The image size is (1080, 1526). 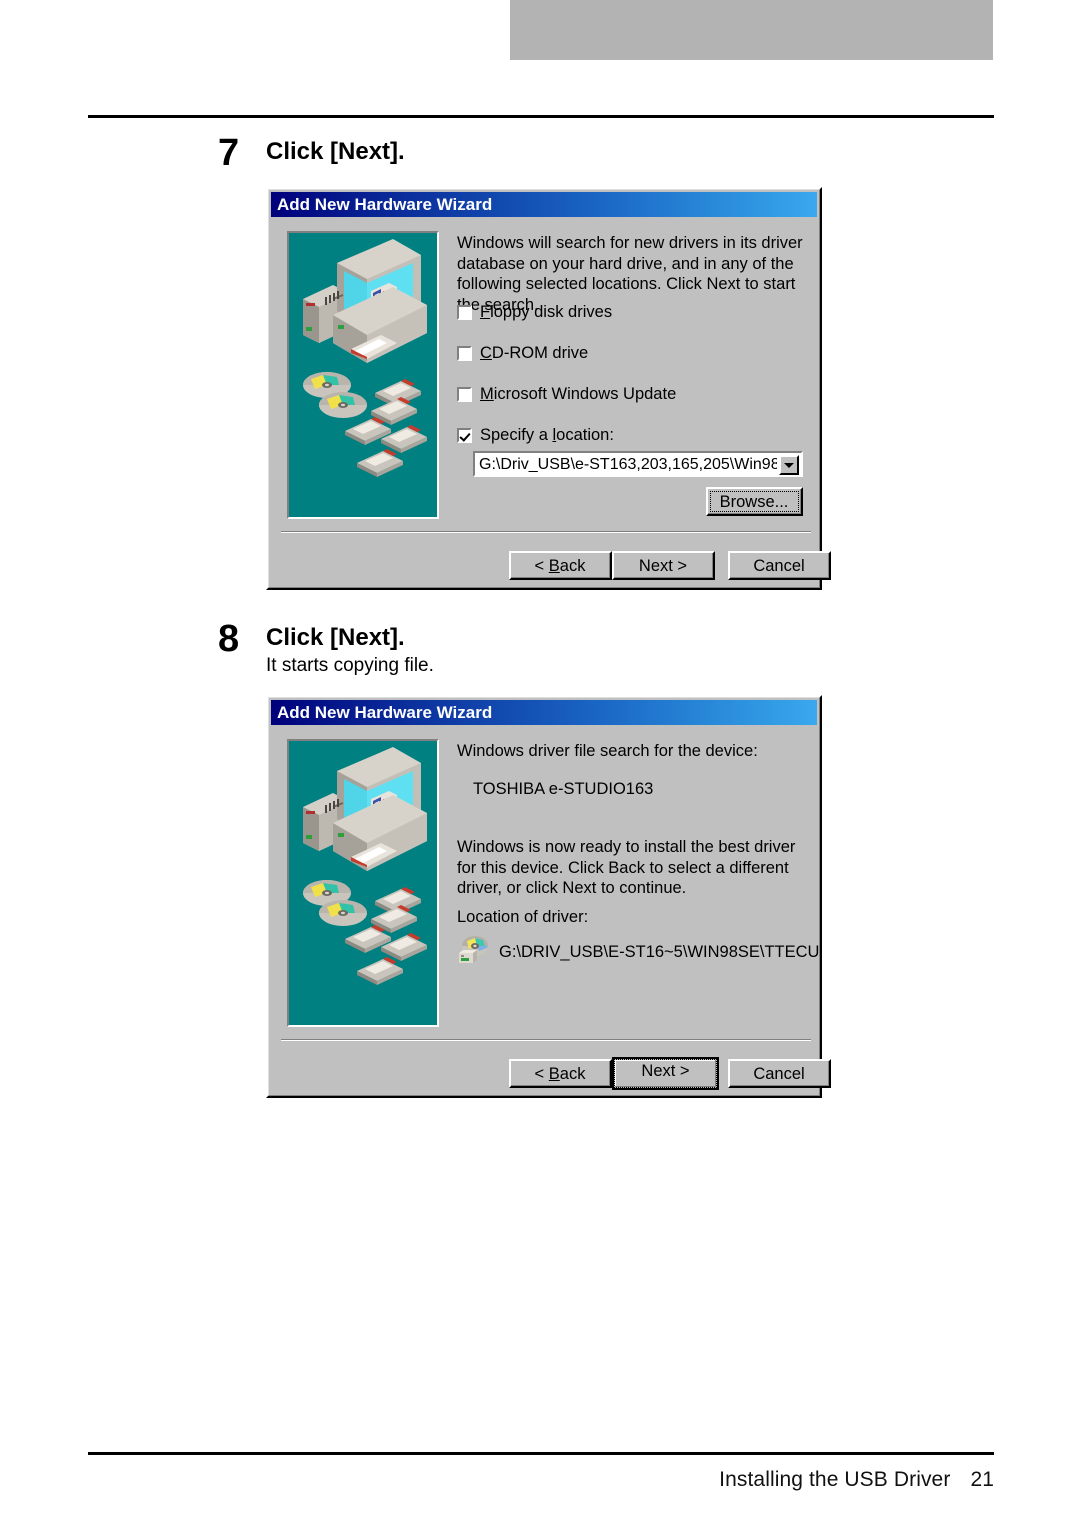 I want to click on cancel-button-1-label: Cancel, so click(x=779, y=566).